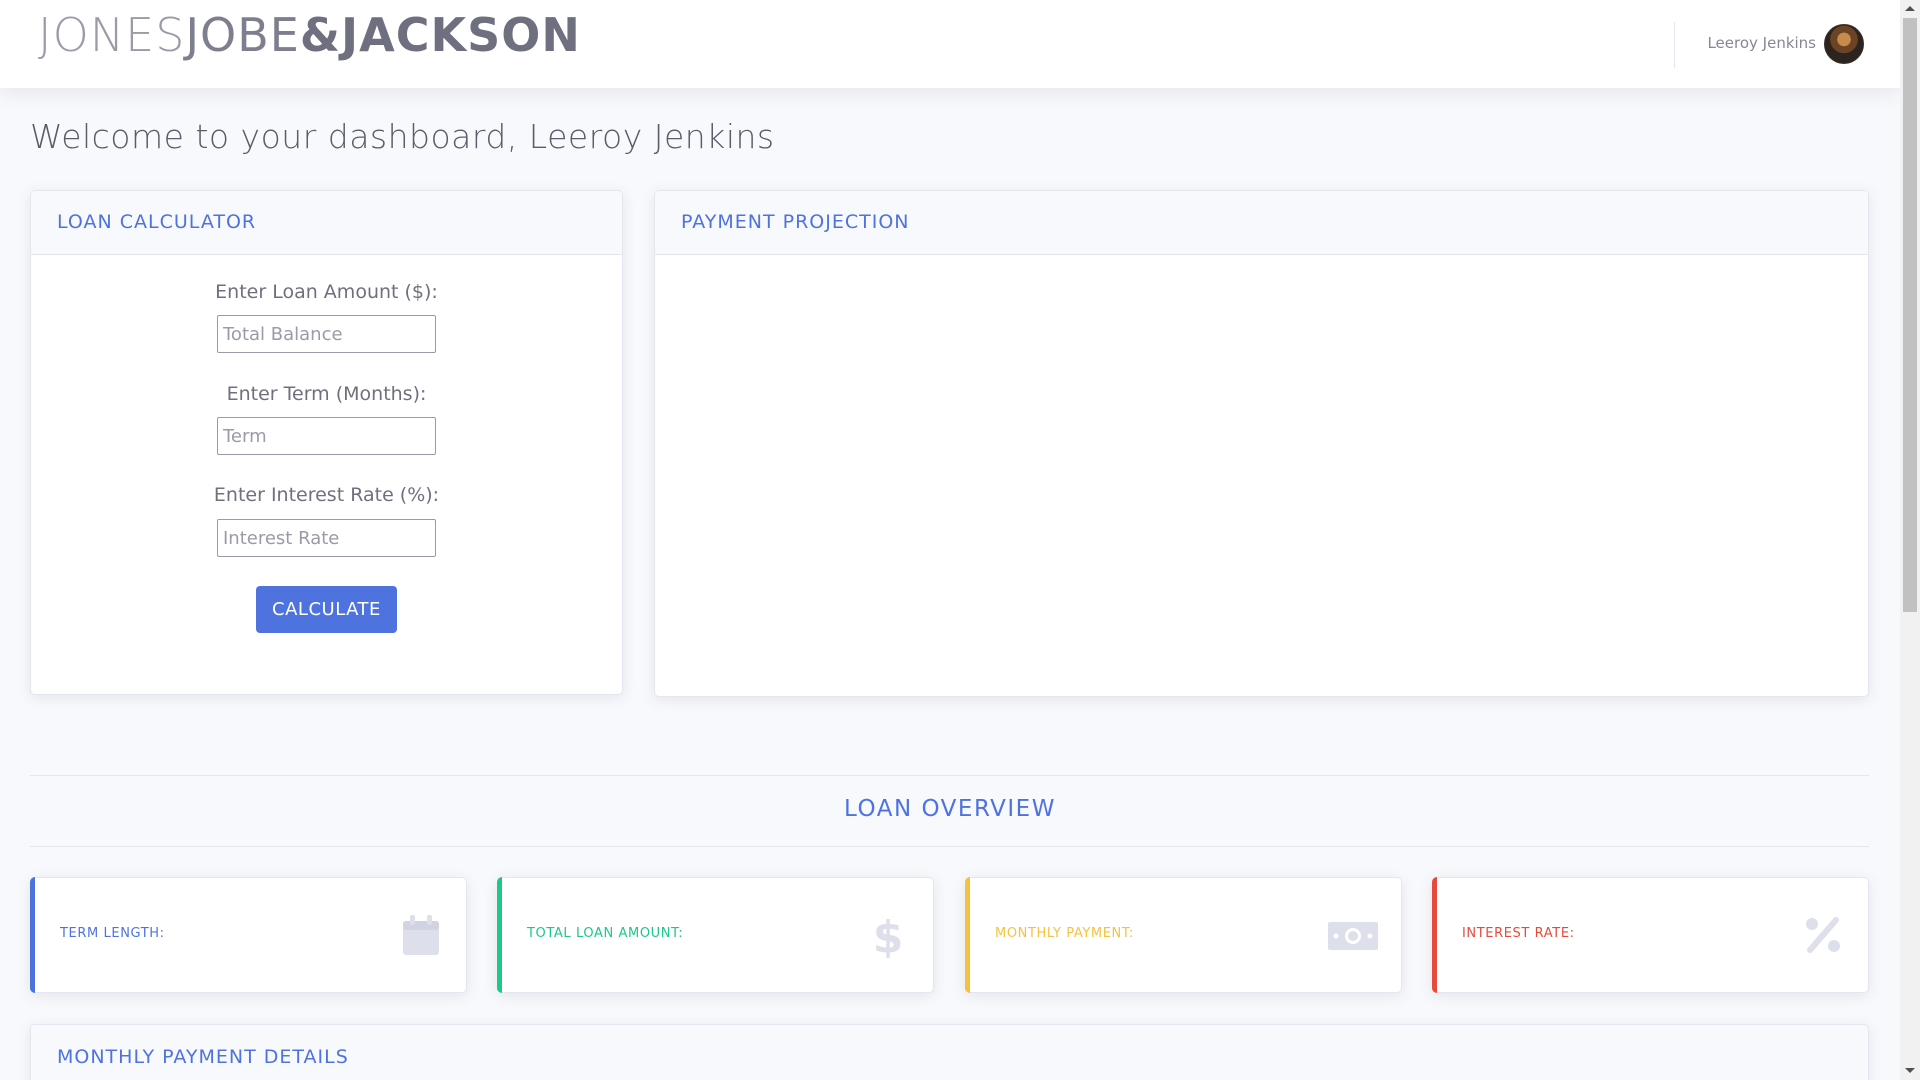 This screenshot has width=1920, height=1080. Describe the element at coordinates (605, 933) in the screenshot. I see `total-loan-amount-label: TOTAL LOAN AMOUNT:` at that location.